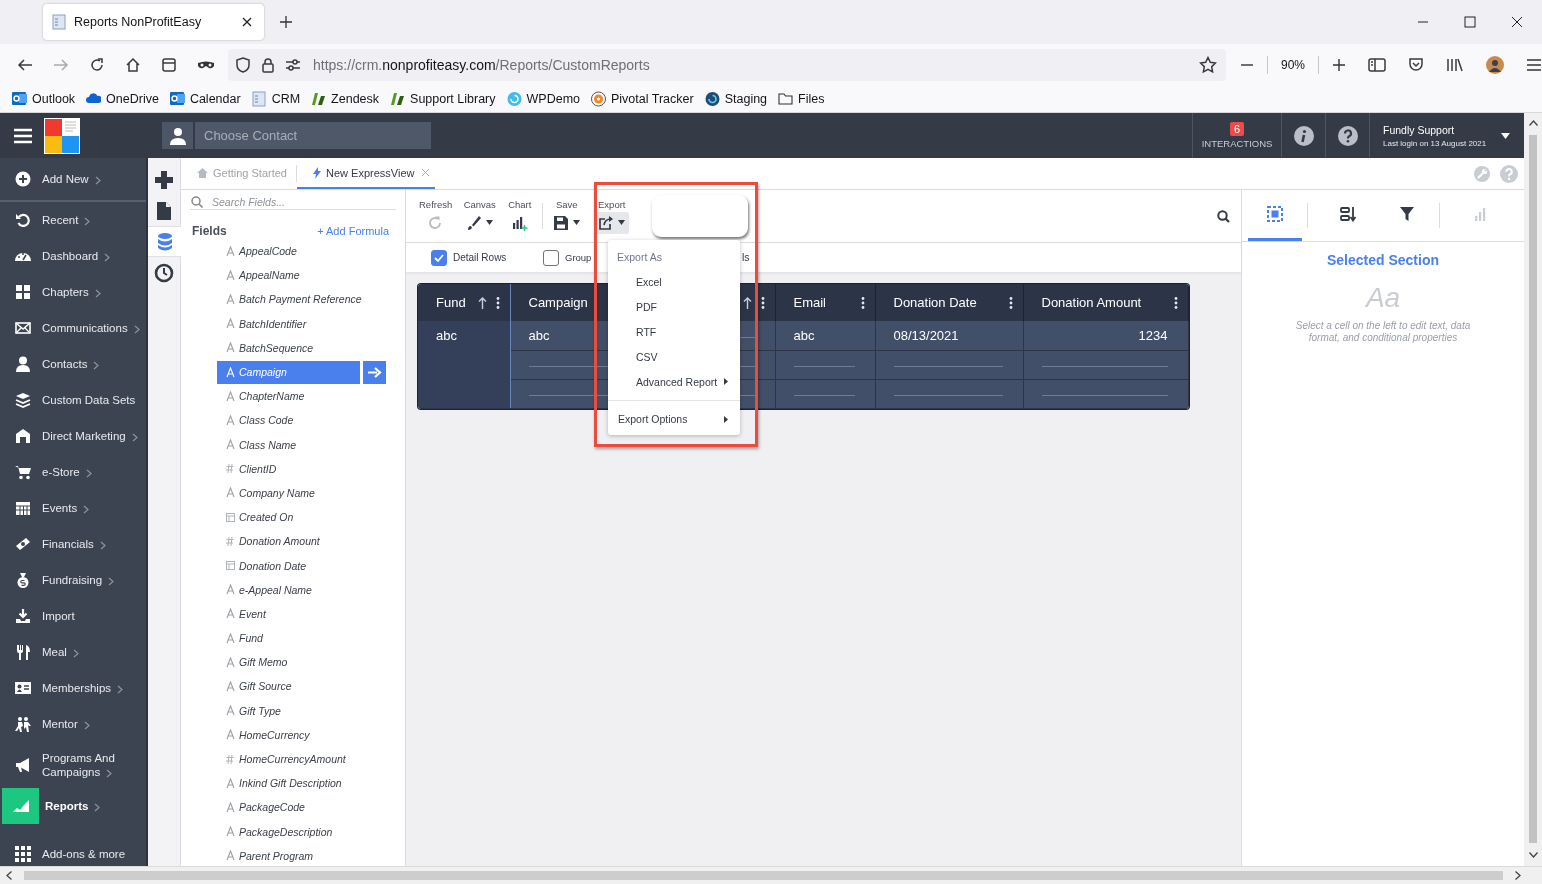 The height and width of the screenshot is (884, 1542). I want to click on field-item: Gift Memo, so click(252, 662).